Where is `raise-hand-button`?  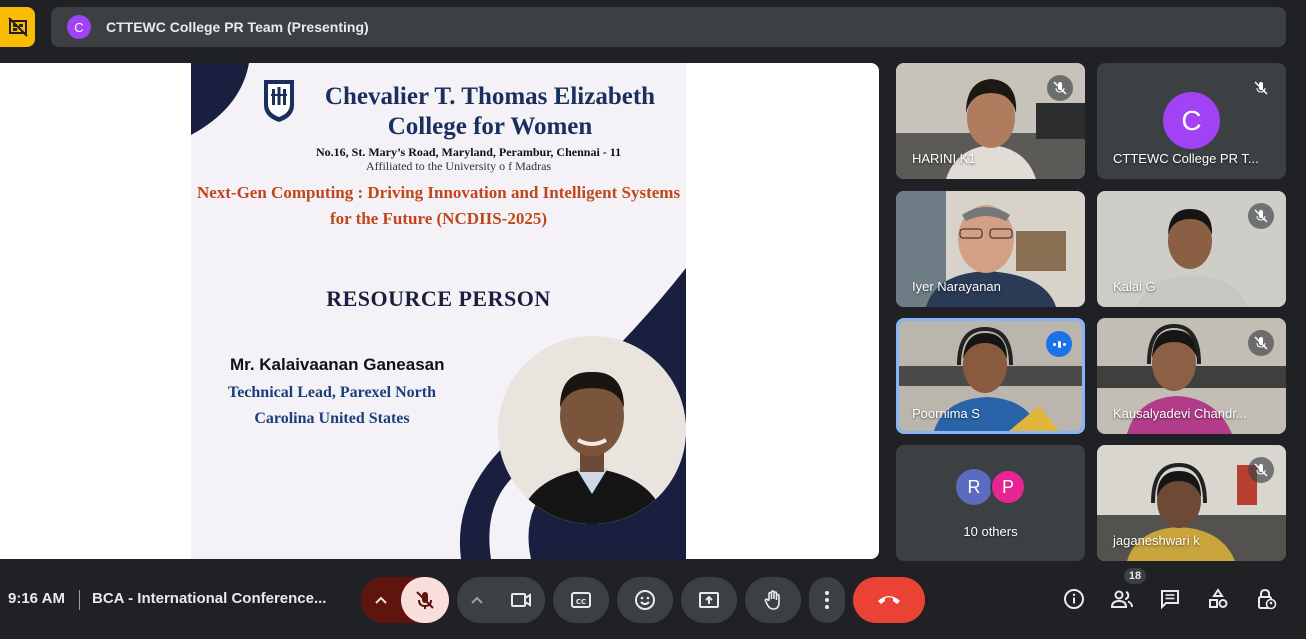
raise-hand-button is located at coordinates (773, 600).